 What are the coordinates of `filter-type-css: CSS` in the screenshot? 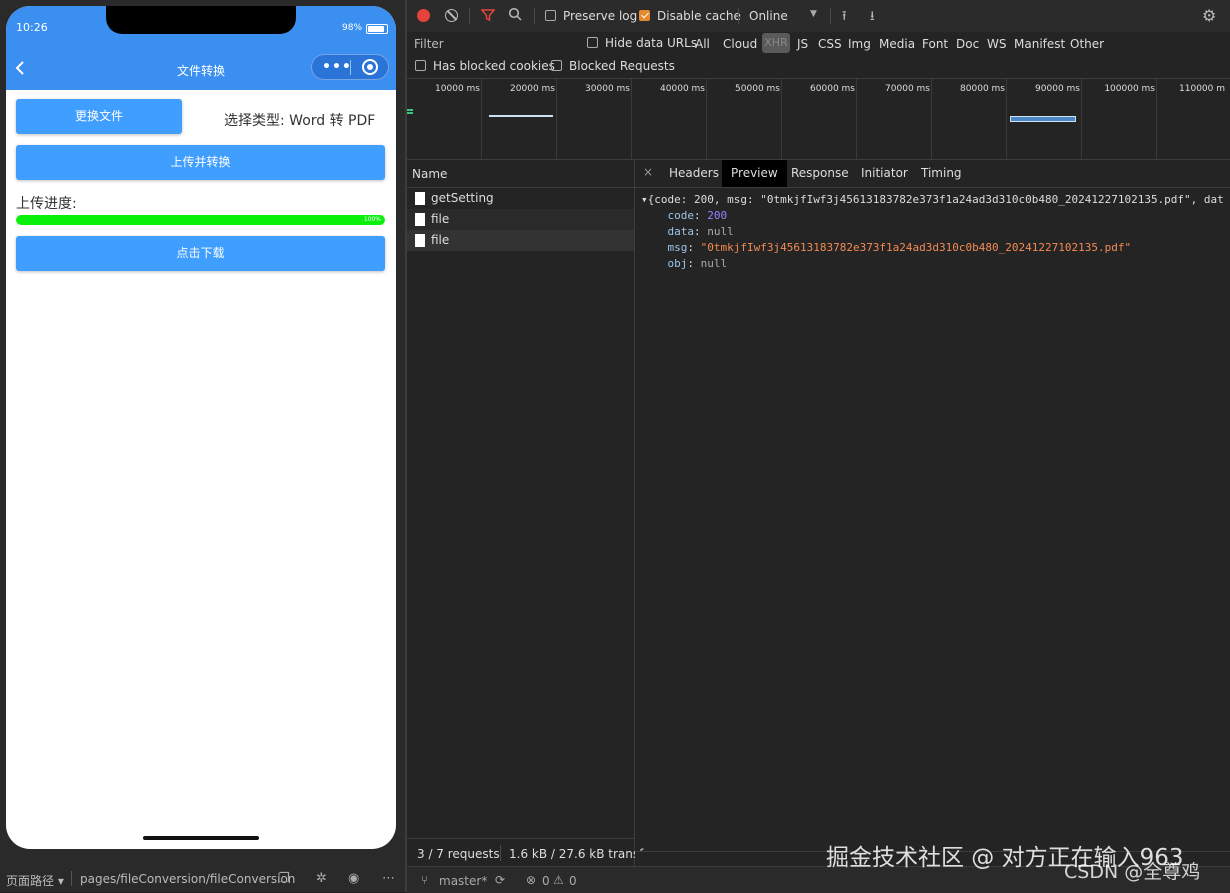 It's located at (830, 44).